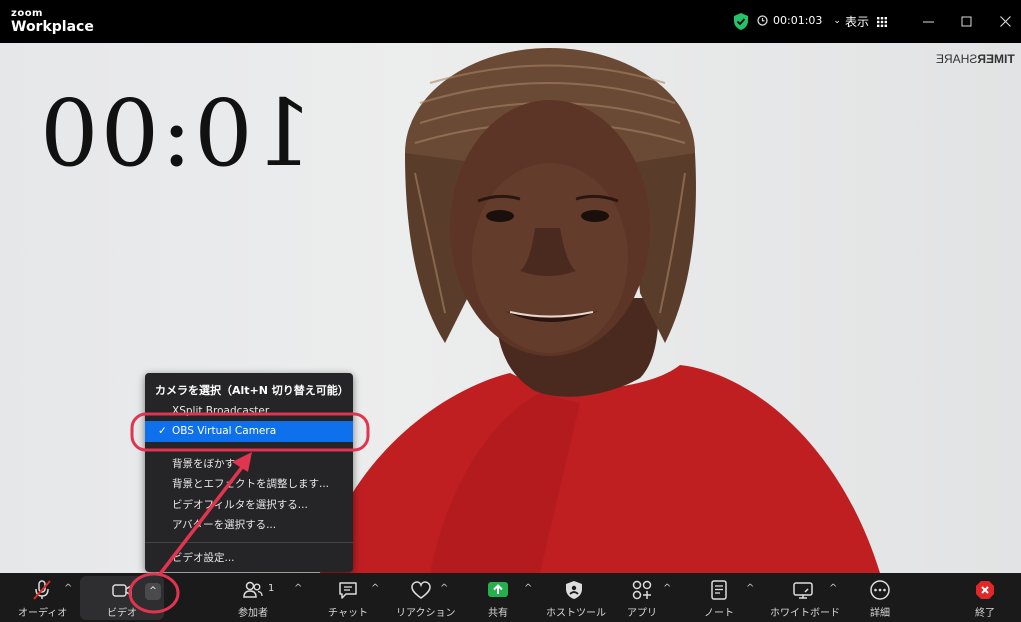  I want to click on end-meeting-icon, so click(985, 590).